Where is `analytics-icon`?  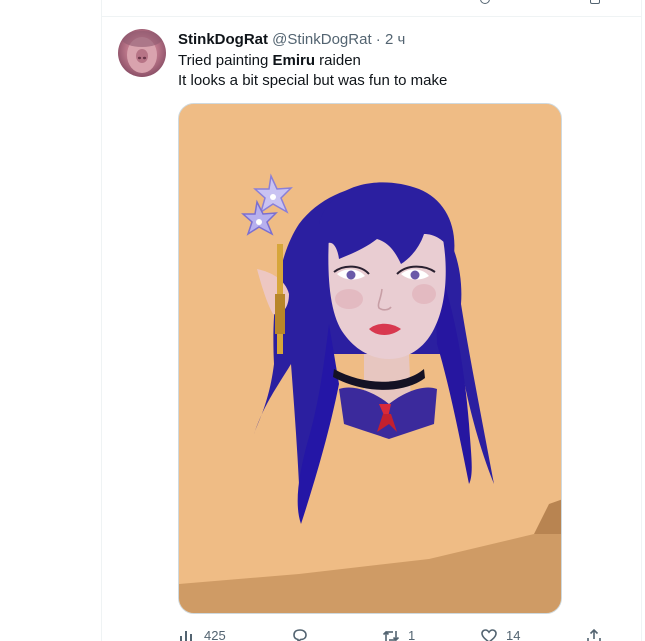 analytics-icon is located at coordinates (186, 636).